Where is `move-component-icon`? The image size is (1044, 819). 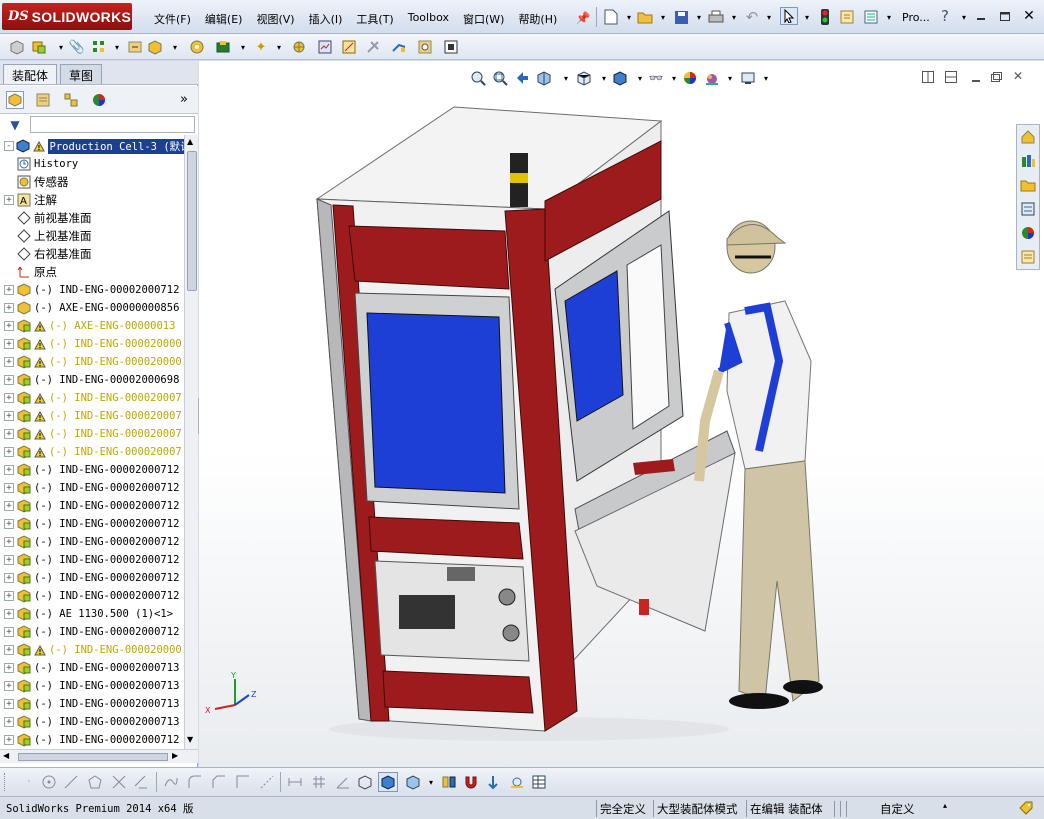 move-component-icon is located at coordinates (135, 47).